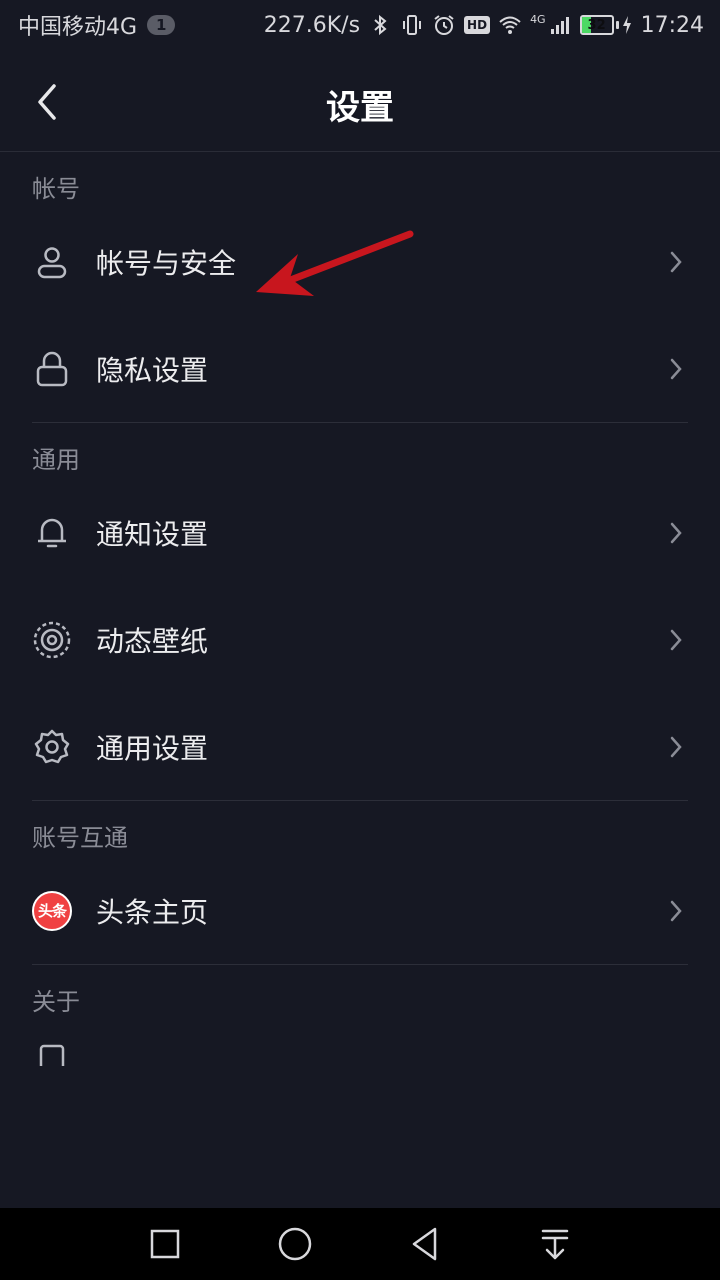 The image size is (720, 1280). What do you see at coordinates (360, 1051) in the screenshot?
I see `settings-item-partial` at bounding box center [360, 1051].